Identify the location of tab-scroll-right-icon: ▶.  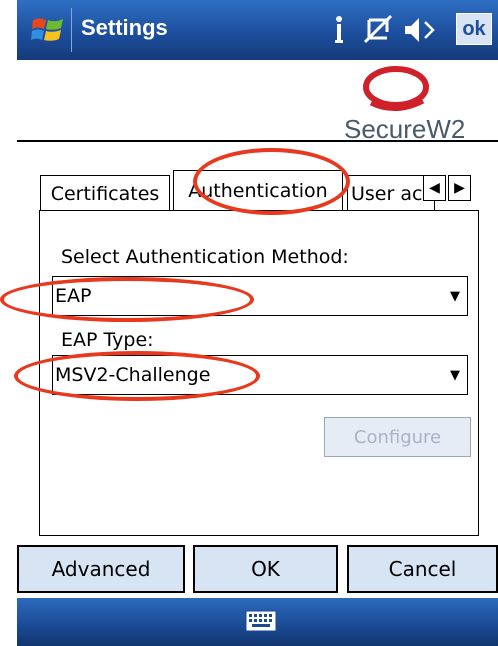
(459, 188).